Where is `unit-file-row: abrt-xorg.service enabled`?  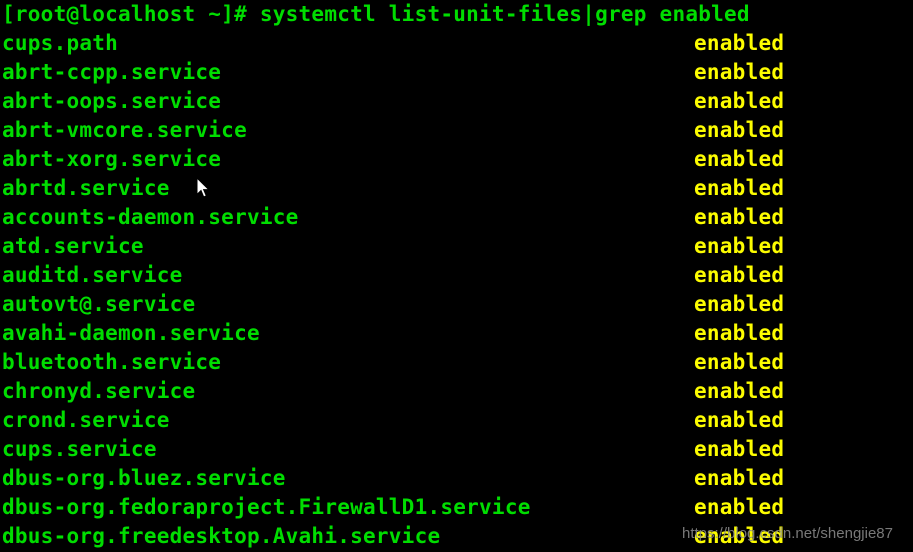
unit-file-row: abrt-xorg.service enabled is located at coordinates (456, 159).